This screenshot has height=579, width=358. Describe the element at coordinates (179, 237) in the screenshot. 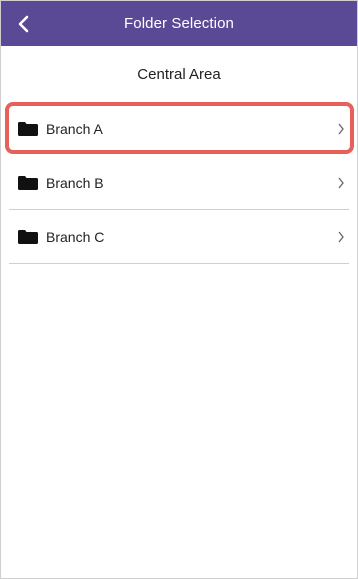

I see `folder-item-branch-c: Branch C` at that location.